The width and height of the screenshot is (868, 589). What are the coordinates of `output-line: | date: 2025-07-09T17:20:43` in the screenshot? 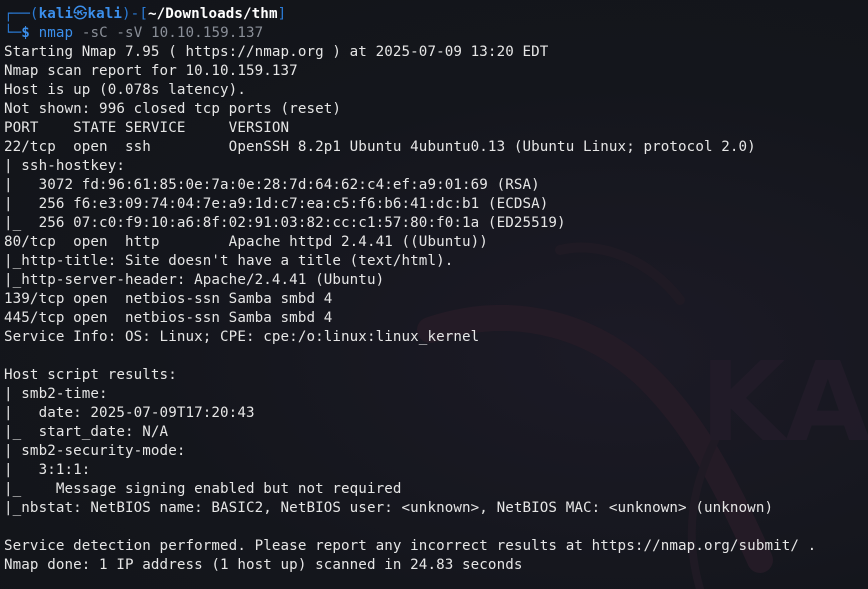 It's located at (129, 413).